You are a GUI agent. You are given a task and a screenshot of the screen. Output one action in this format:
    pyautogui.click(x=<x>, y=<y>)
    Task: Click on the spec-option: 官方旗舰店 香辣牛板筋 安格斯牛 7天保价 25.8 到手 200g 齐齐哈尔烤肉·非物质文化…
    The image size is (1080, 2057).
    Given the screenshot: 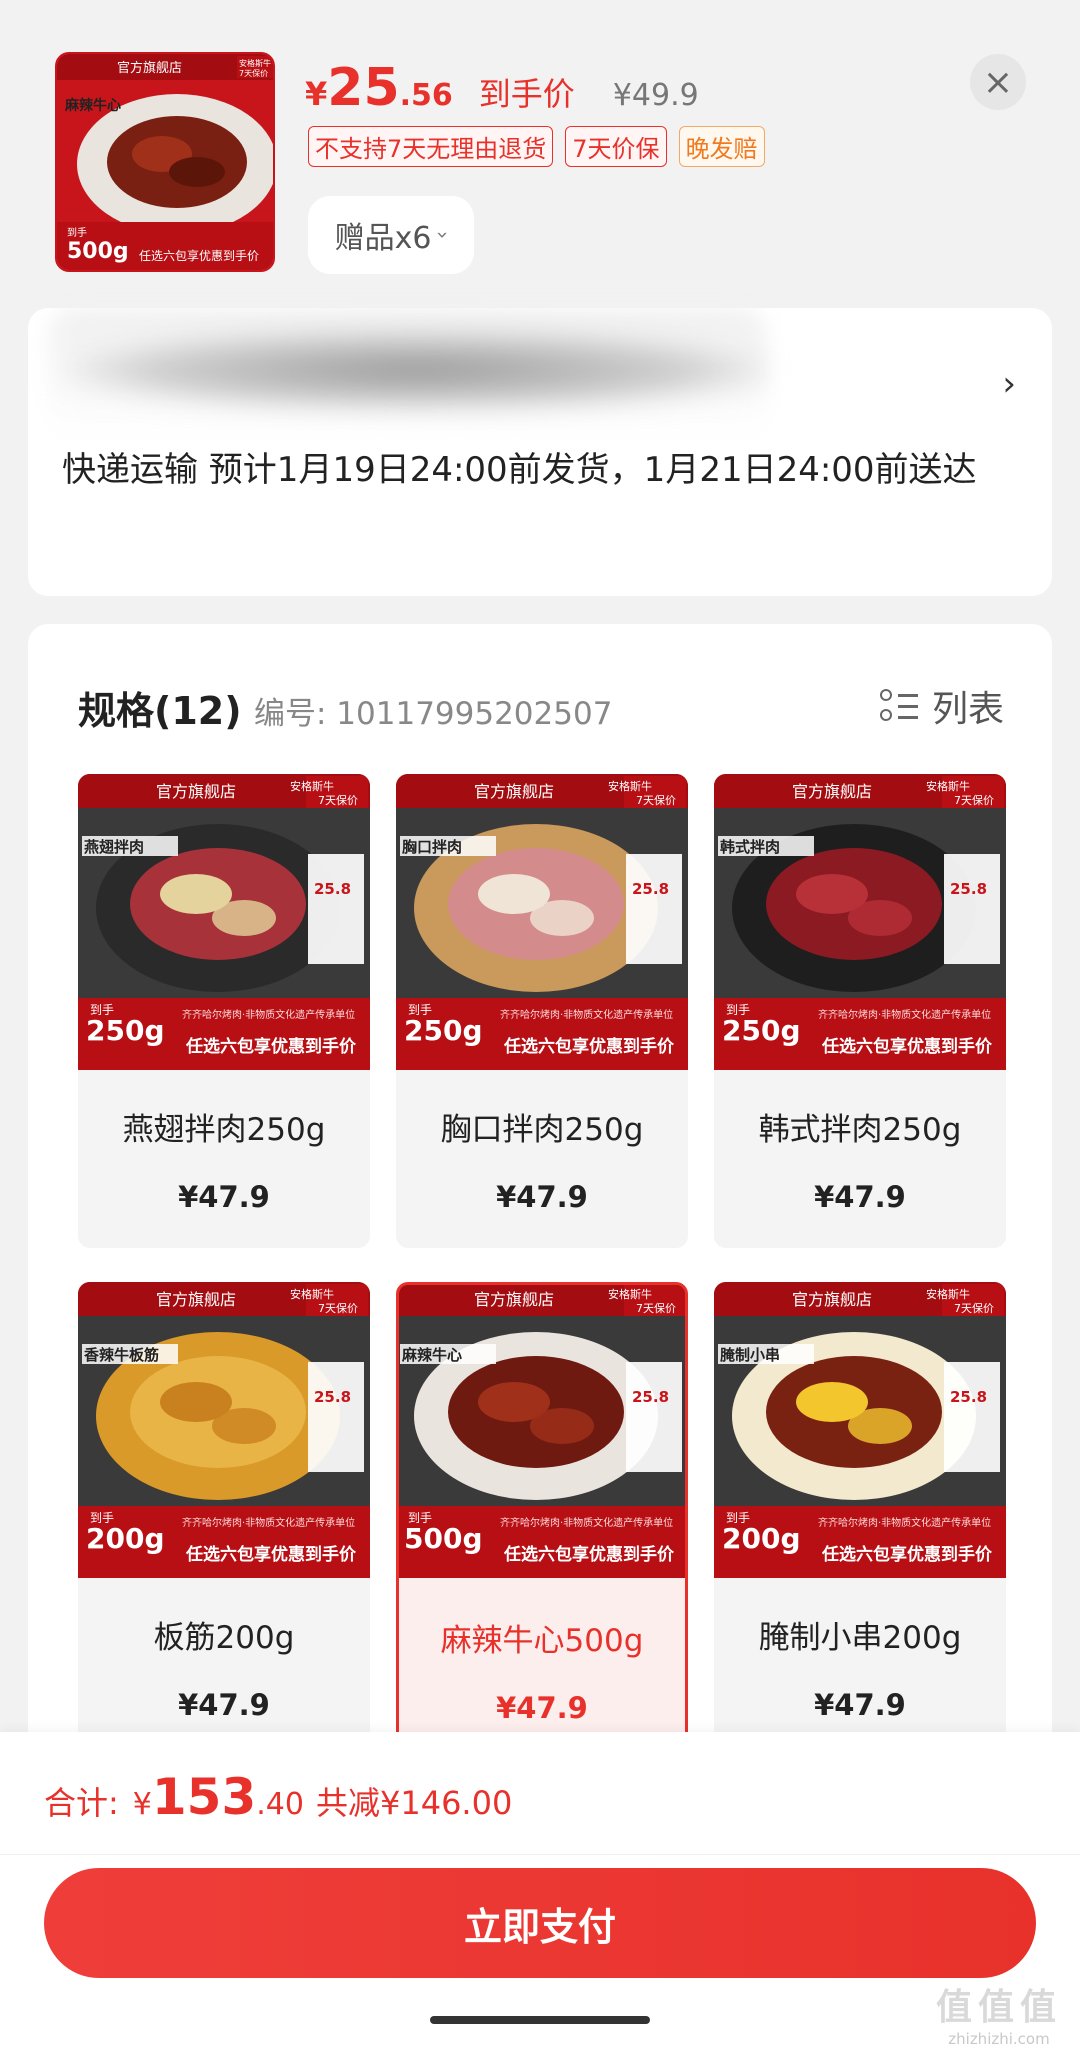 What is the action you would take?
    pyautogui.click(x=224, y=1519)
    